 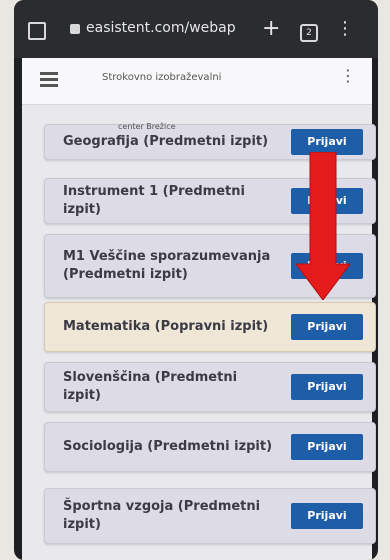 What do you see at coordinates (37, 31) in the screenshot?
I see `home-icon` at bounding box center [37, 31].